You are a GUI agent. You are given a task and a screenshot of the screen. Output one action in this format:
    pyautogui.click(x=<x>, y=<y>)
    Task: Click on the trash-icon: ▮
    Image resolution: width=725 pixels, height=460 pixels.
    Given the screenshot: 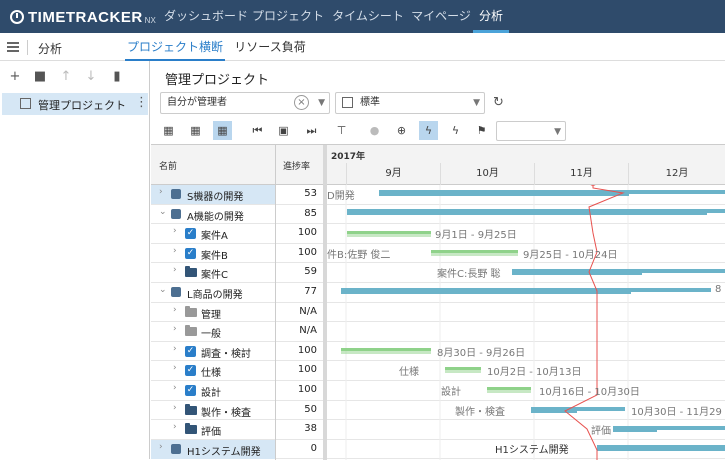 What is the action you would take?
    pyautogui.click(x=117, y=76)
    